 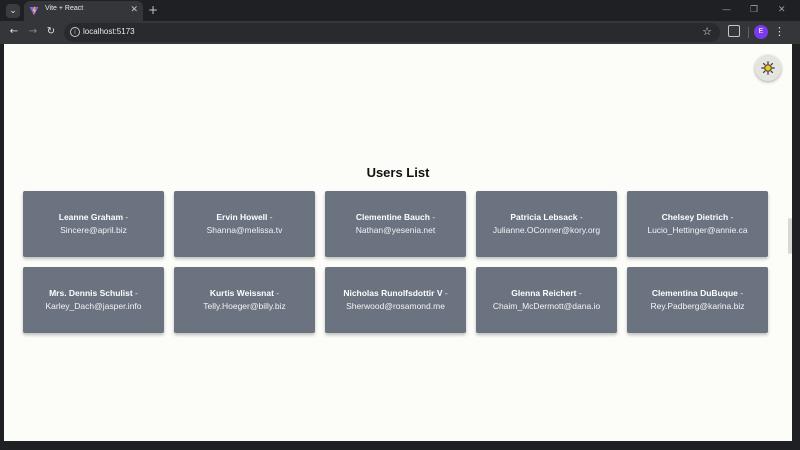 I want to click on user-card-text: Kurtis Weissnat - Telly.Hoeger@billy.biz, so click(x=244, y=300).